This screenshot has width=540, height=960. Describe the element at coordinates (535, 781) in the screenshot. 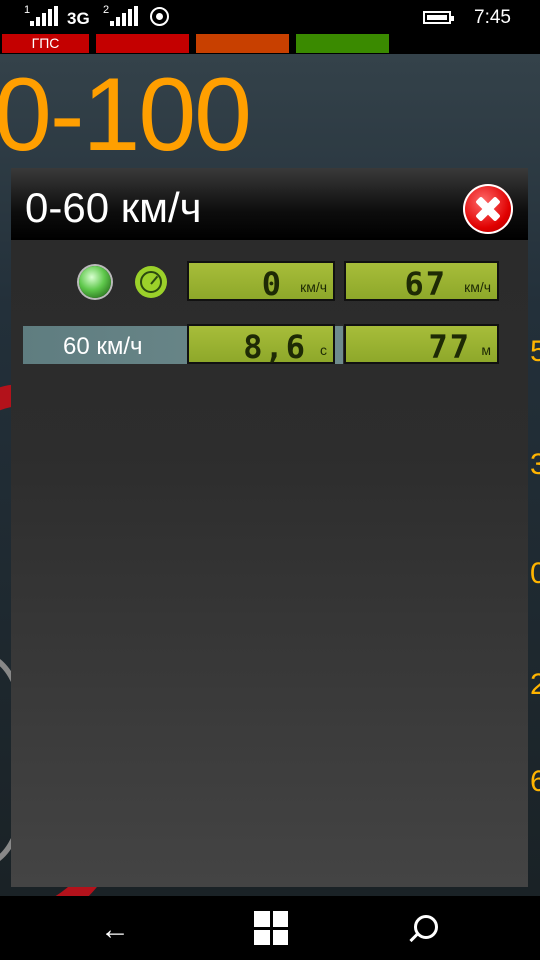

I see `side-number: 6` at that location.